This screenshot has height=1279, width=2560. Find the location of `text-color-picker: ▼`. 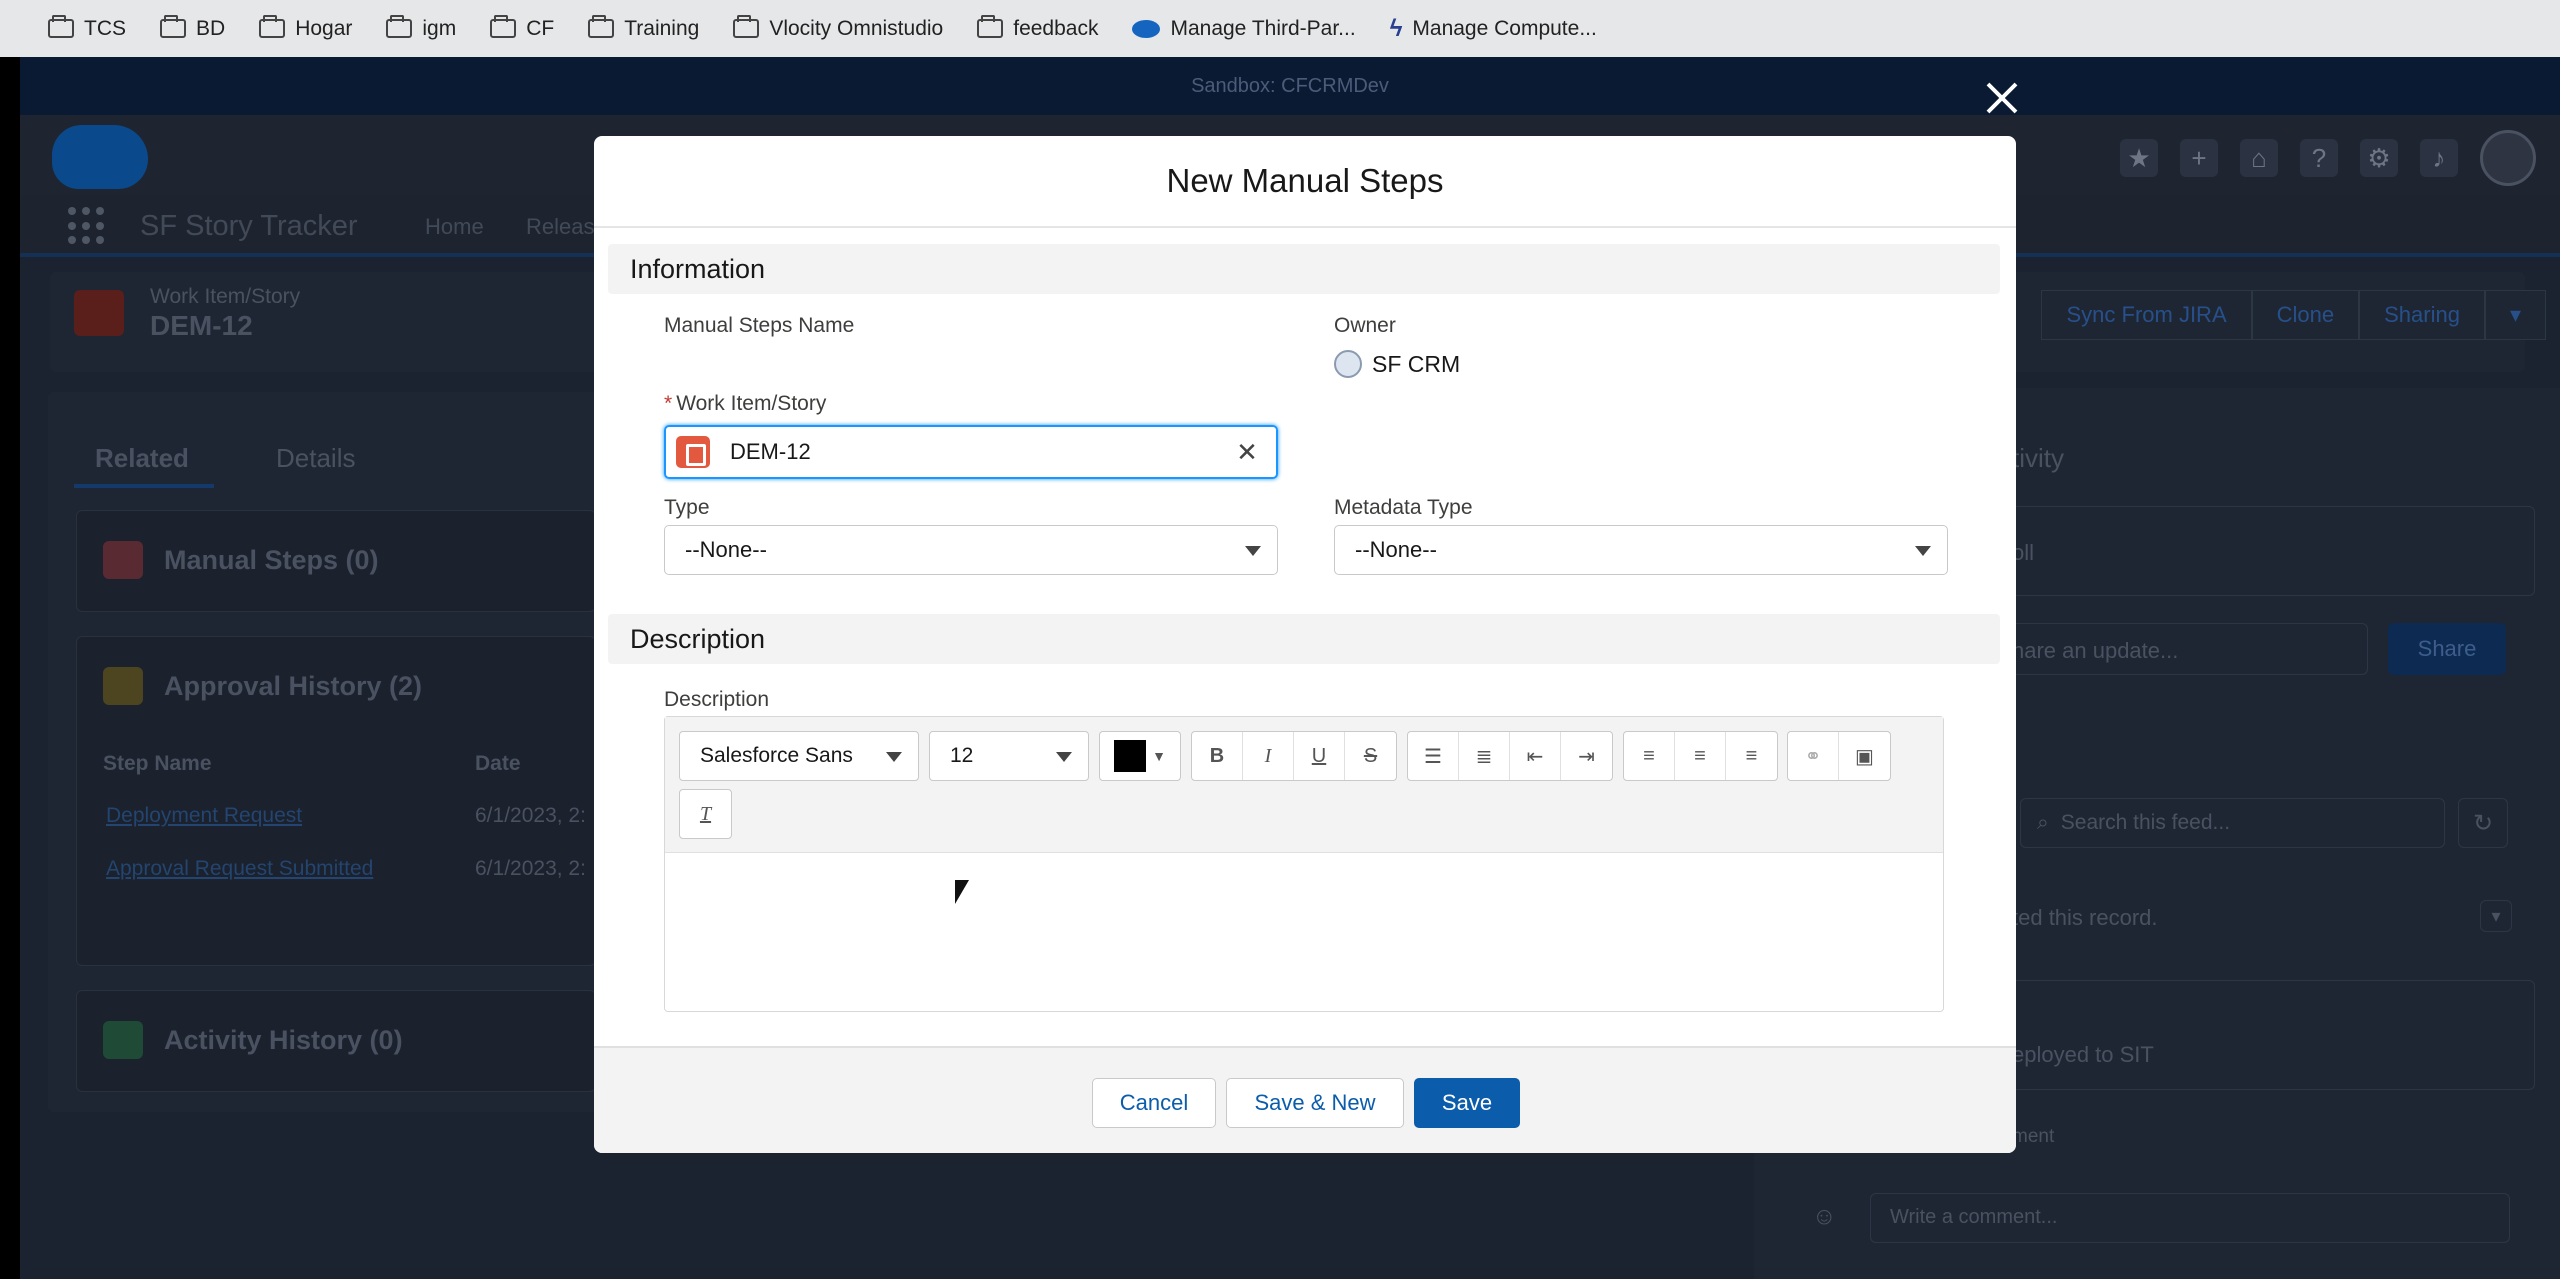

text-color-picker: ▼ is located at coordinates (1140, 756).